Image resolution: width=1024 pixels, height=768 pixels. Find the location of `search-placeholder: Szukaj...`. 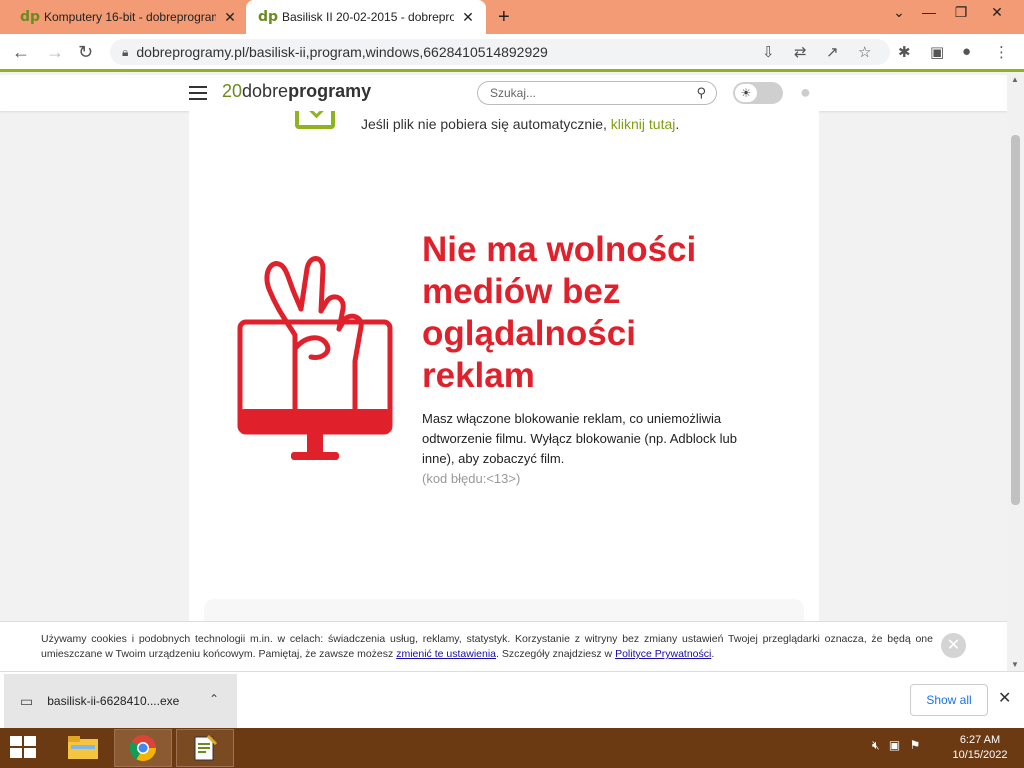

search-placeholder: Szukaj... is located at coordinates (513, 93).